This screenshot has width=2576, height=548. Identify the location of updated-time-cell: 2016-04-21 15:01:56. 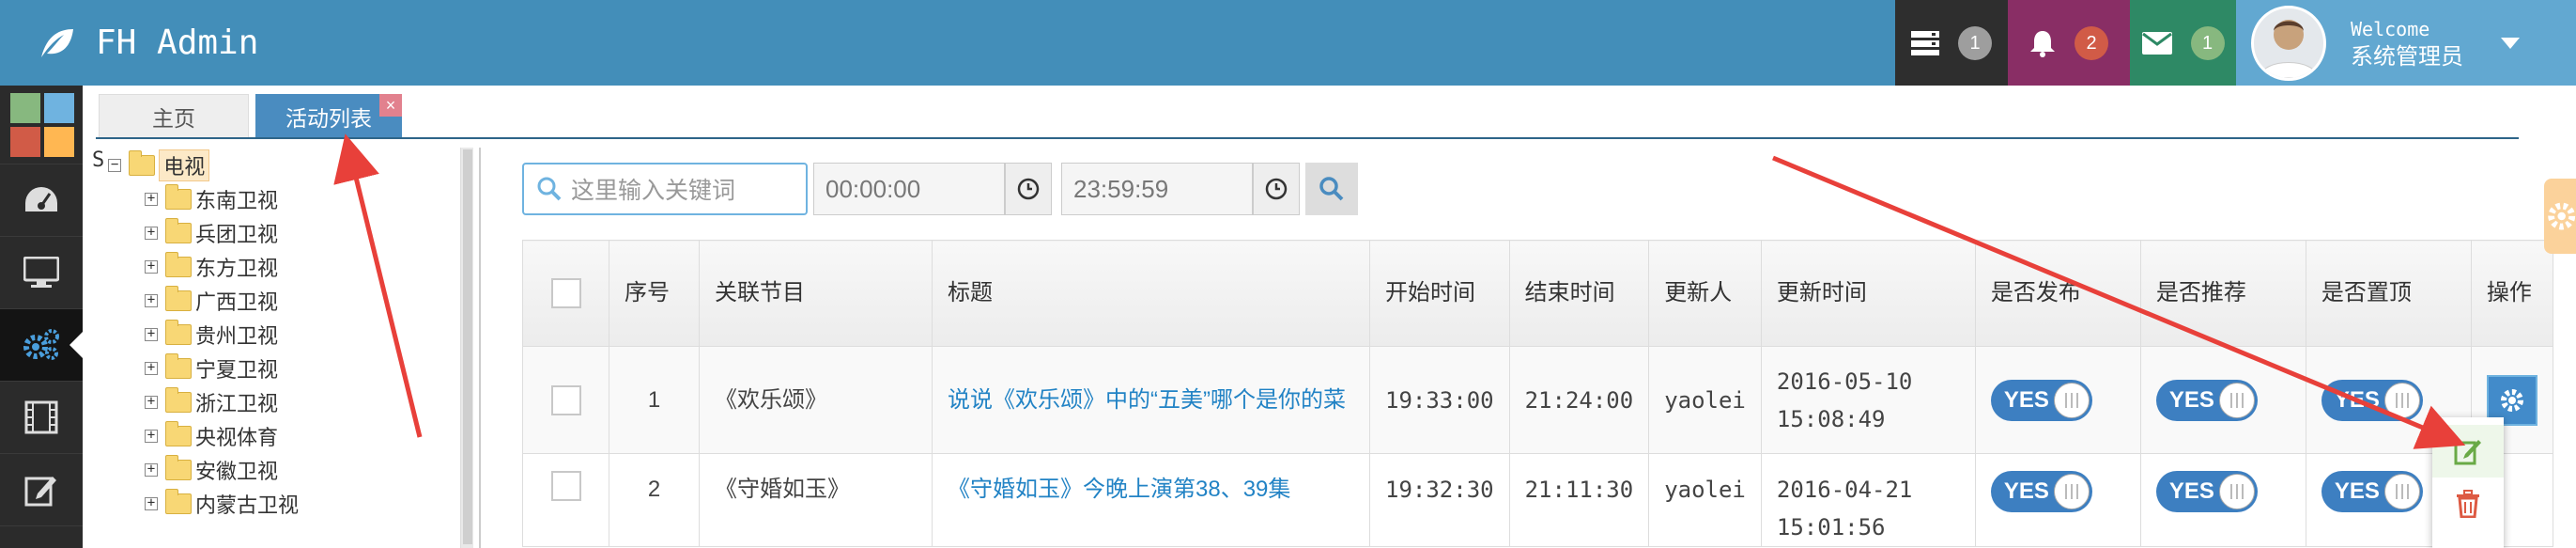
(1868, 500).